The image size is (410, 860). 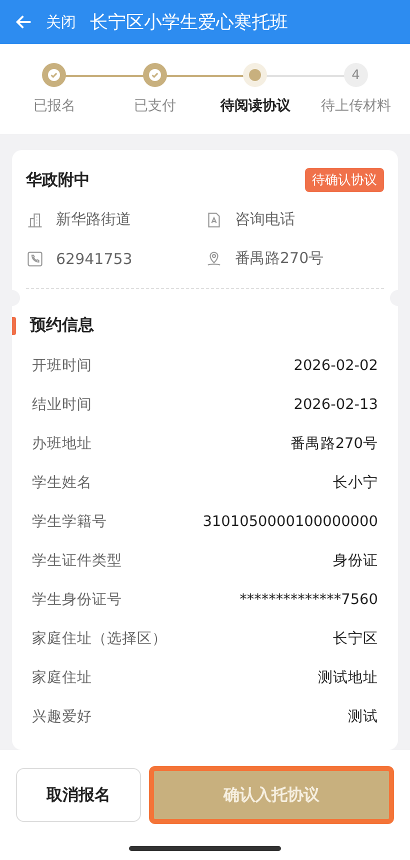 What do you see at coordinates (355, 106) in the screenshot?
I see `step-label: 待上传材料` at bounding box center [355, 106].